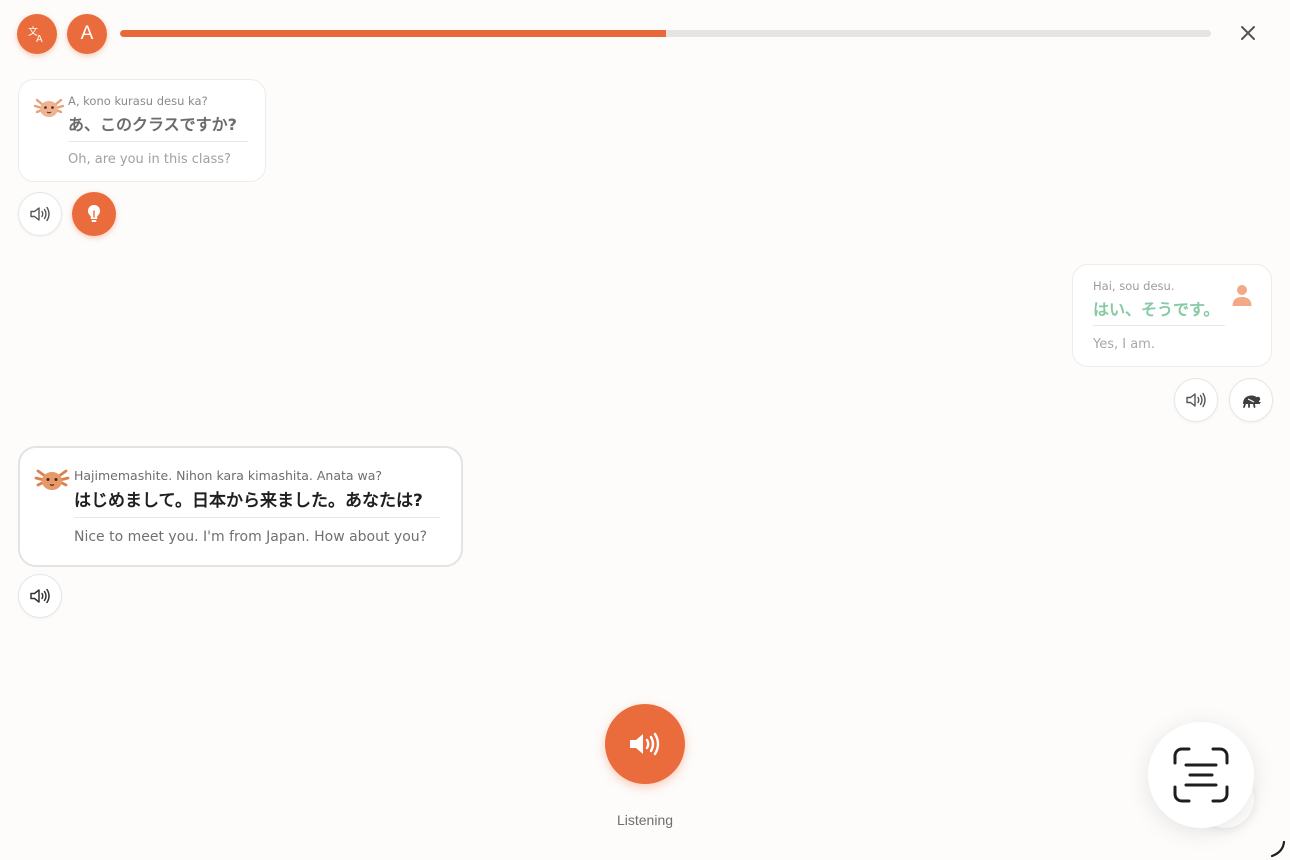 This screenshot has height=860, width=1290. What do you see at coordinates (149, 159) in the screenshot?
I see `message-translation: Oh, are you in this class?` at bounding box center [149, 159].